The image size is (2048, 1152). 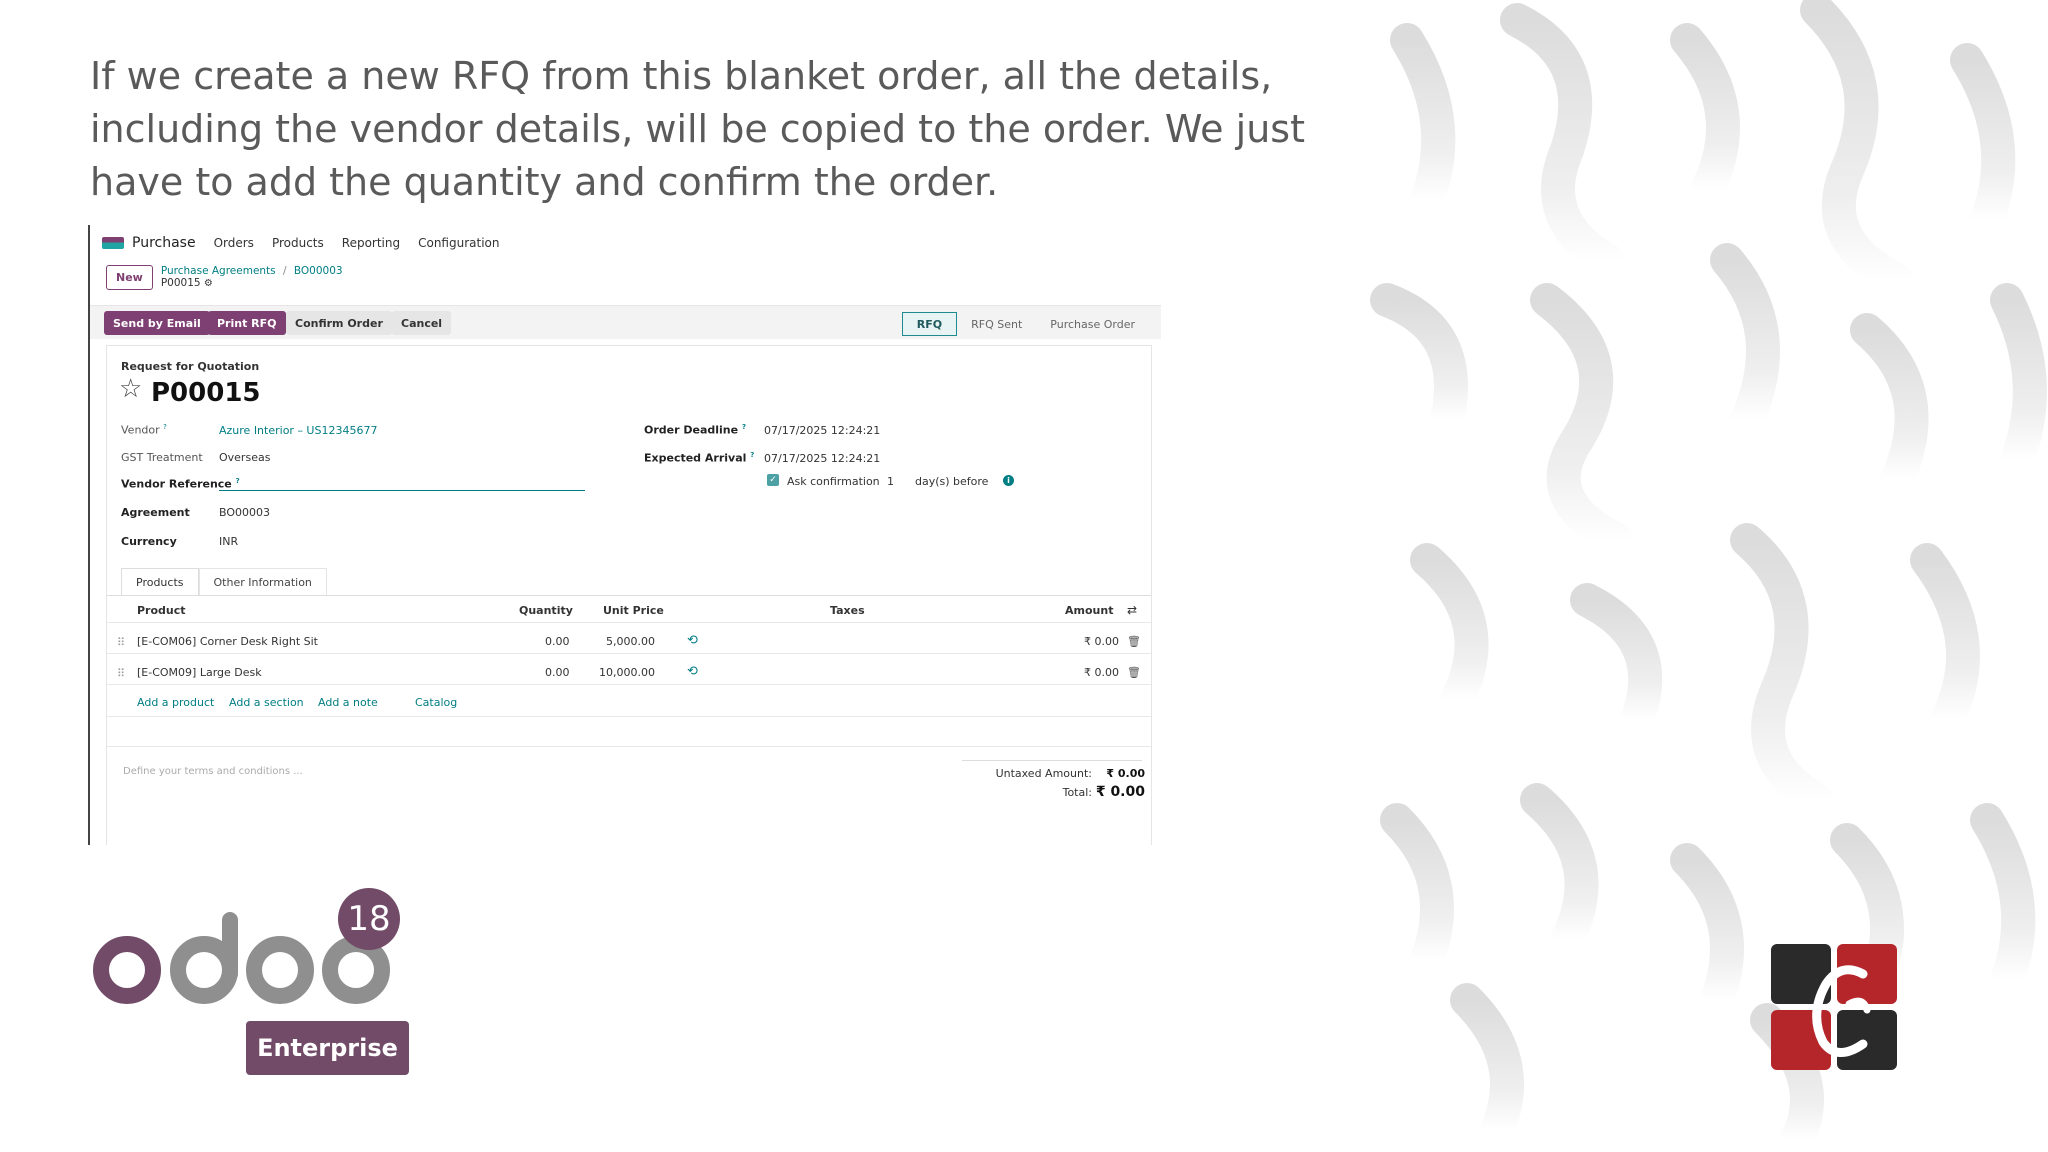 I want to click on print-rfq-button: Print RFQ, so click(x=247, y=323).